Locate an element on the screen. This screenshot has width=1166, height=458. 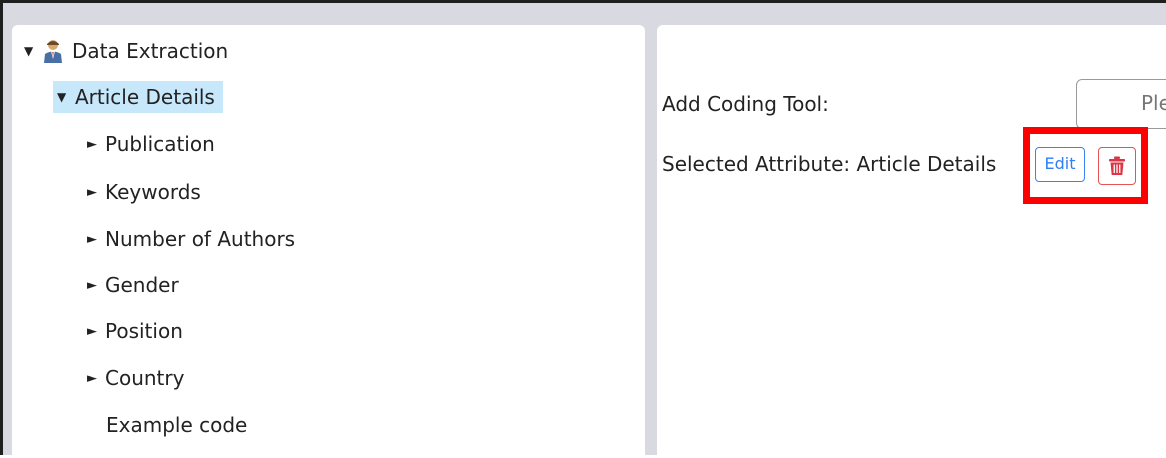
tree-node-label: Country is located at coordinates (145, 378).